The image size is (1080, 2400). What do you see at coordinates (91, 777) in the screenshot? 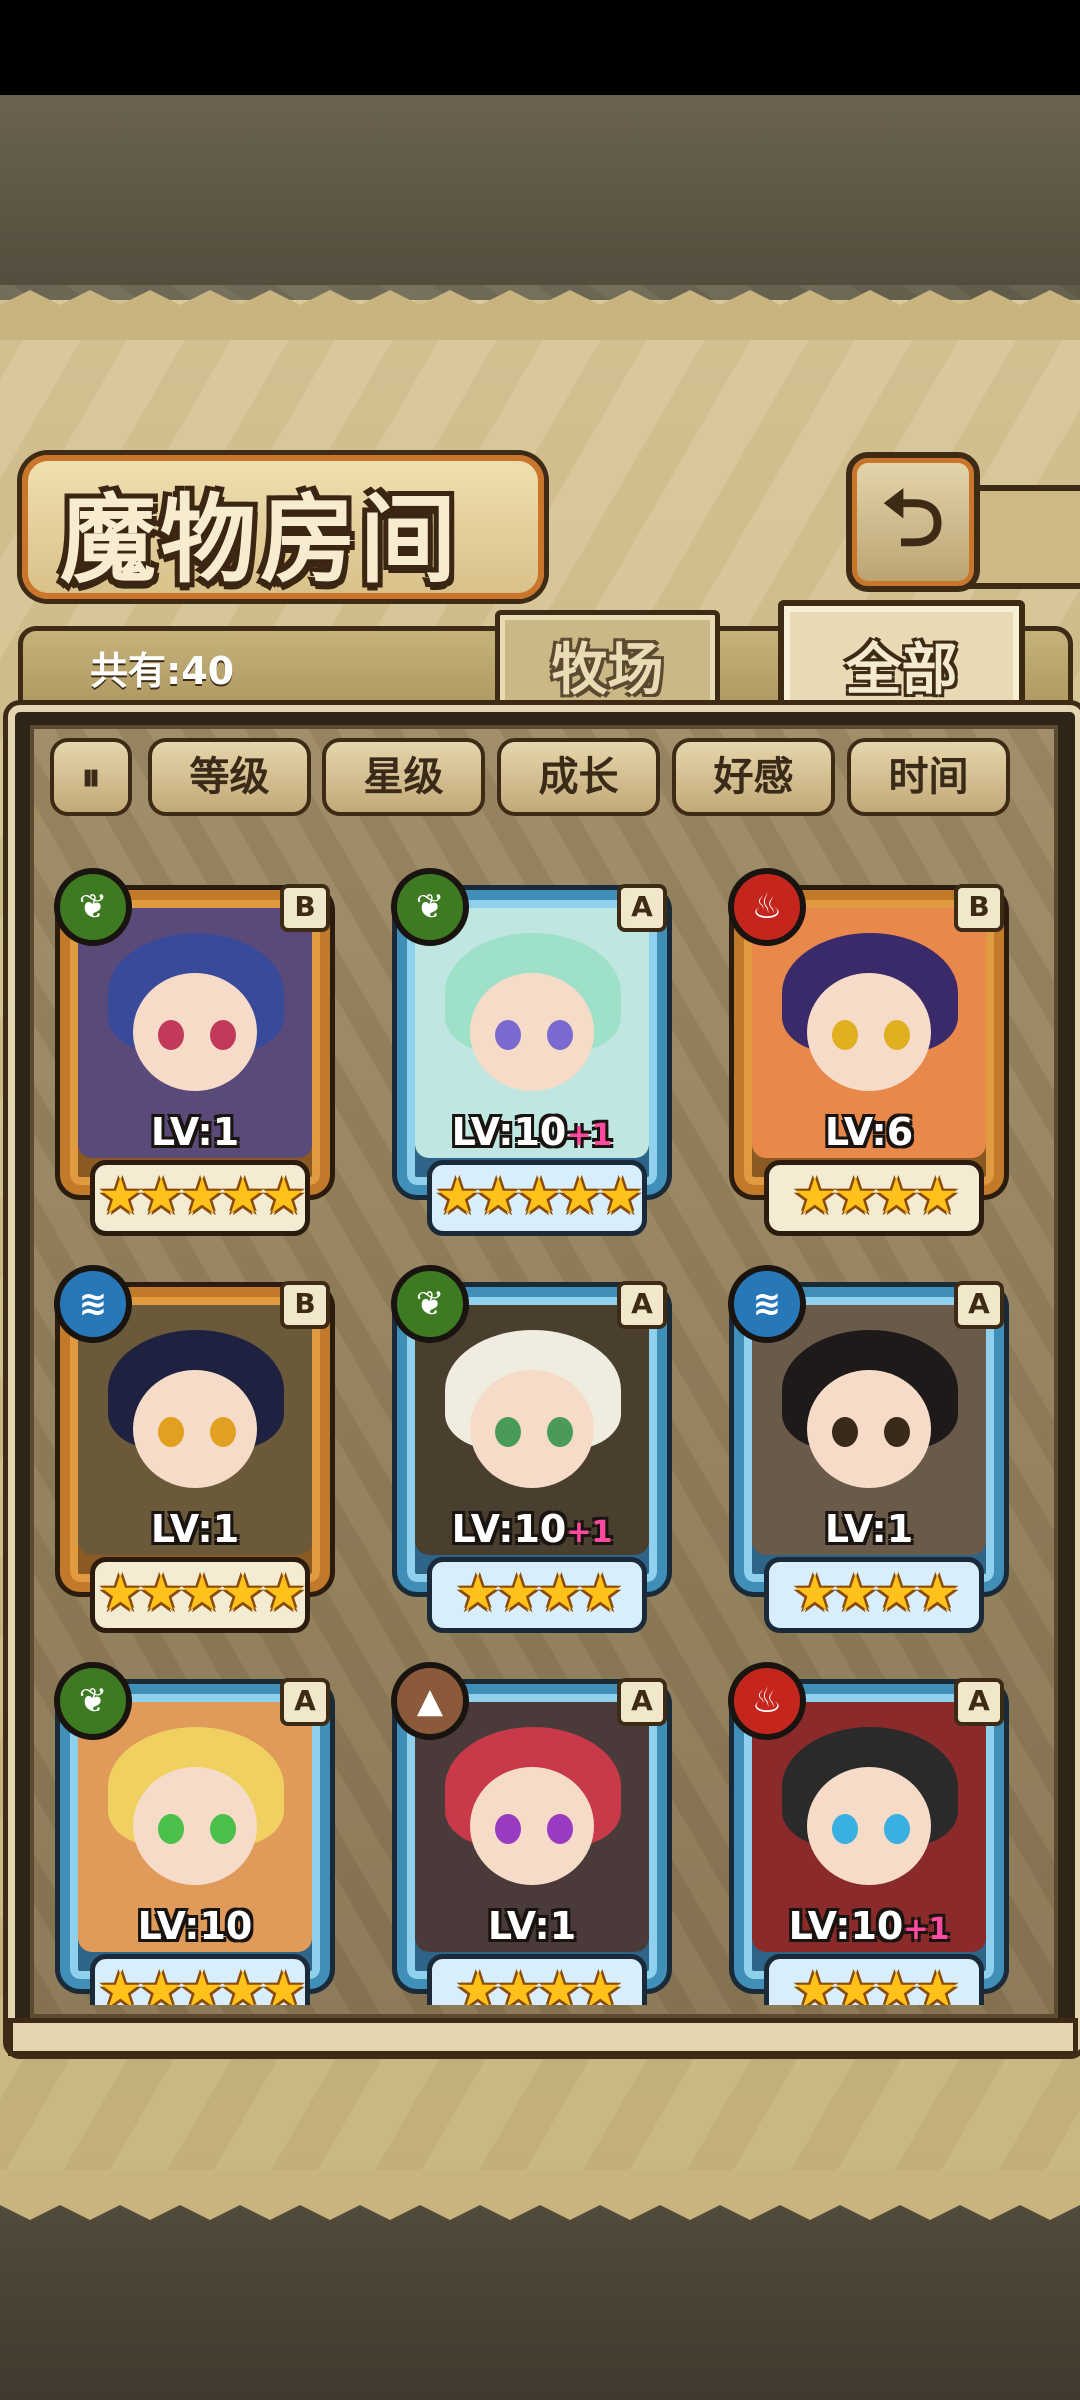
I see `pause-toggle-button: ⏸` at bounding box center [91, 777].